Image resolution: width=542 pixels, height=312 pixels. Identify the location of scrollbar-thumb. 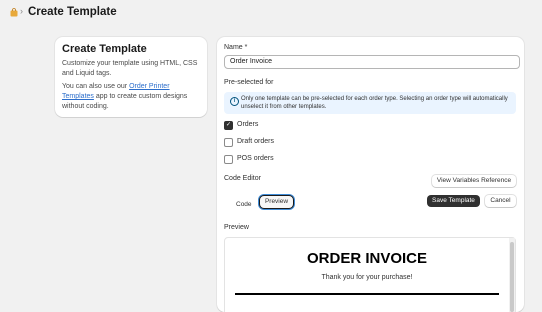
(512, 277).